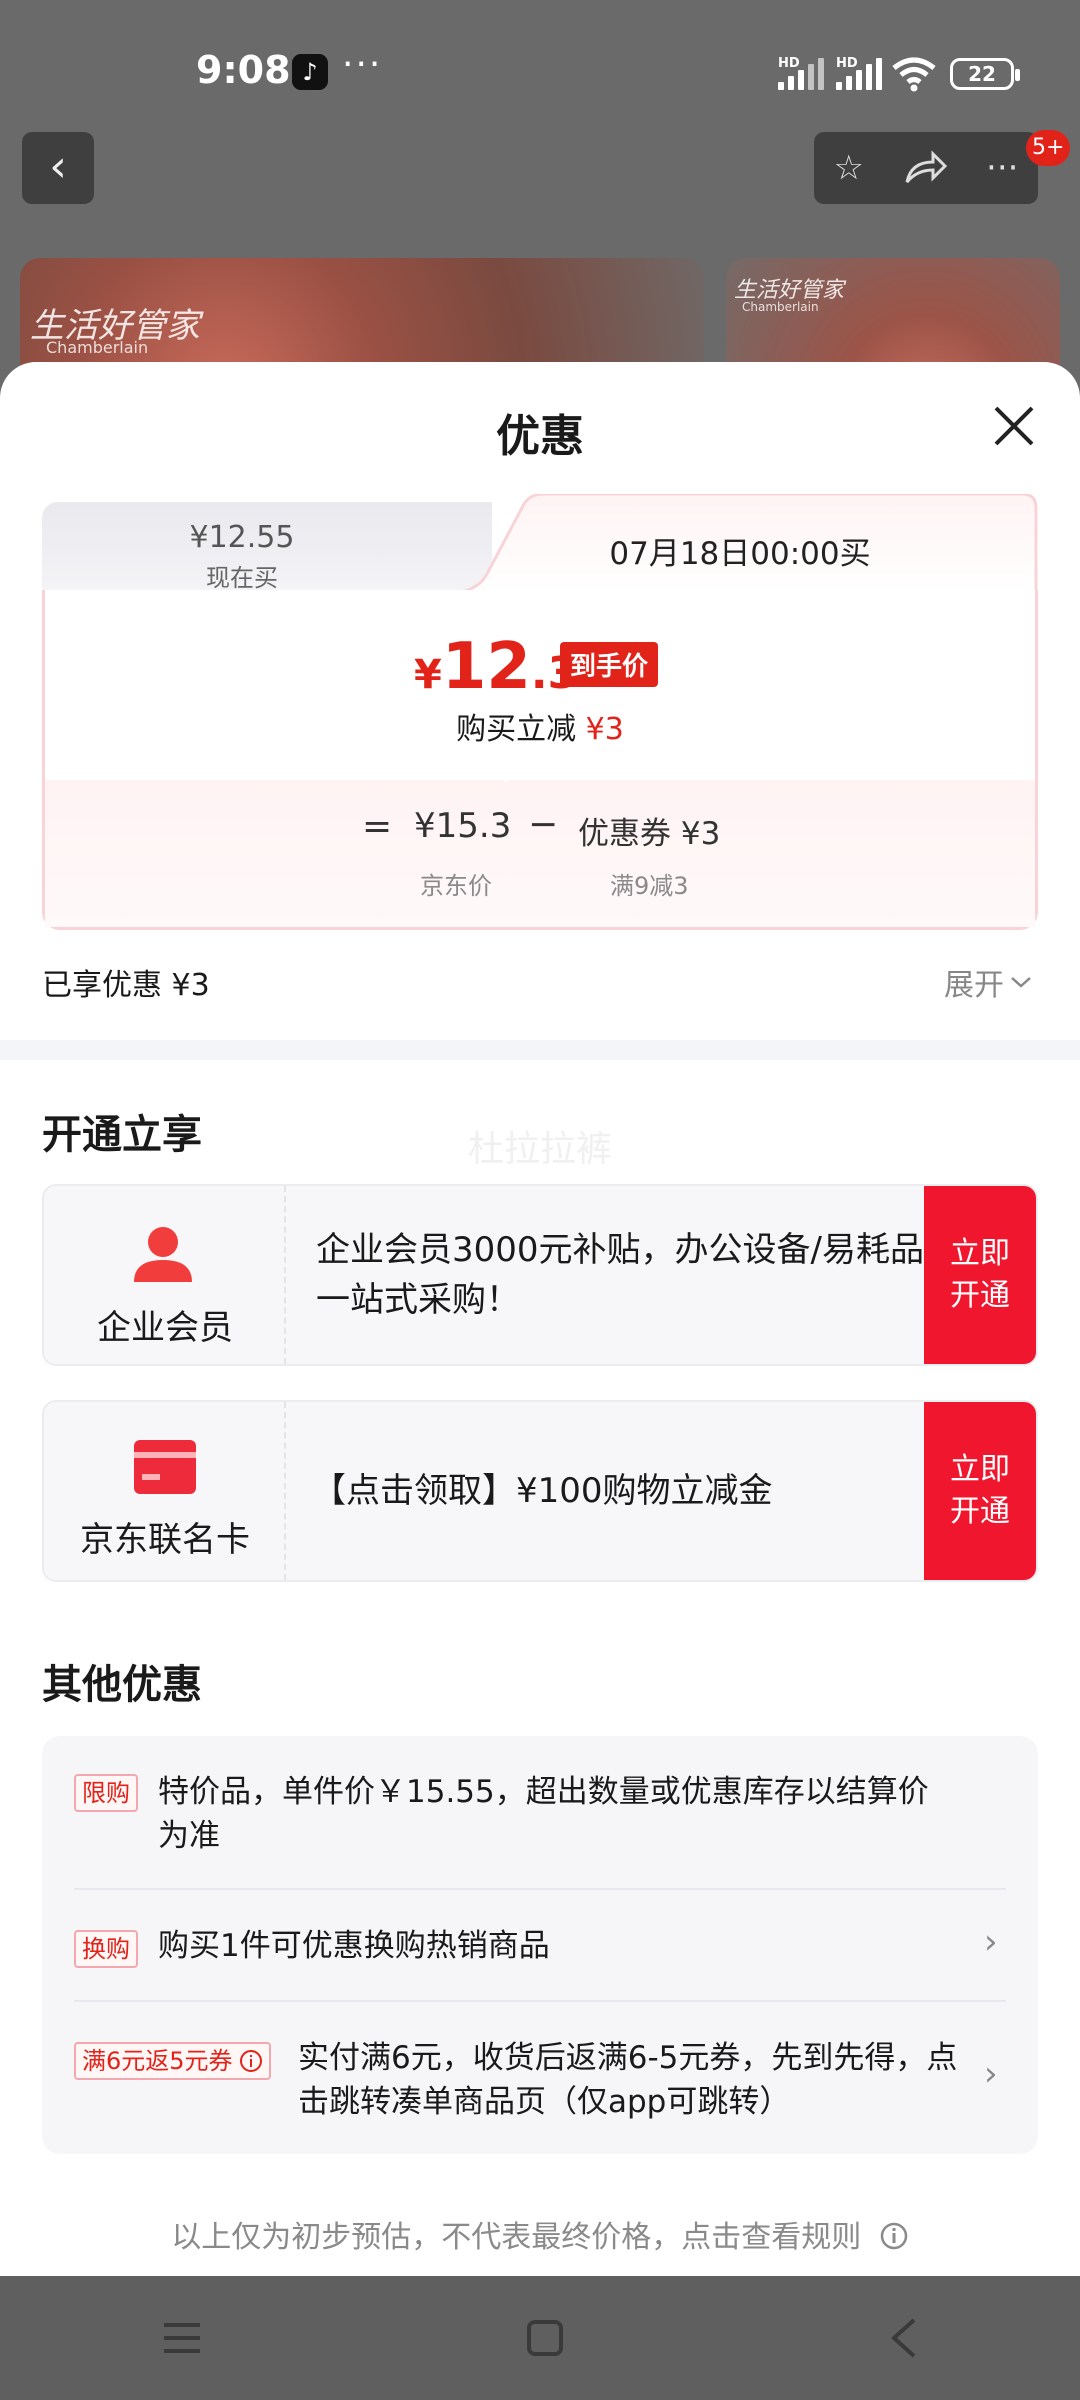  What do you see at coordinates (780, 307) in the screenshot?
I see `brand-logo-sub-2: Chamberlain` at bounding box center [780, 307].